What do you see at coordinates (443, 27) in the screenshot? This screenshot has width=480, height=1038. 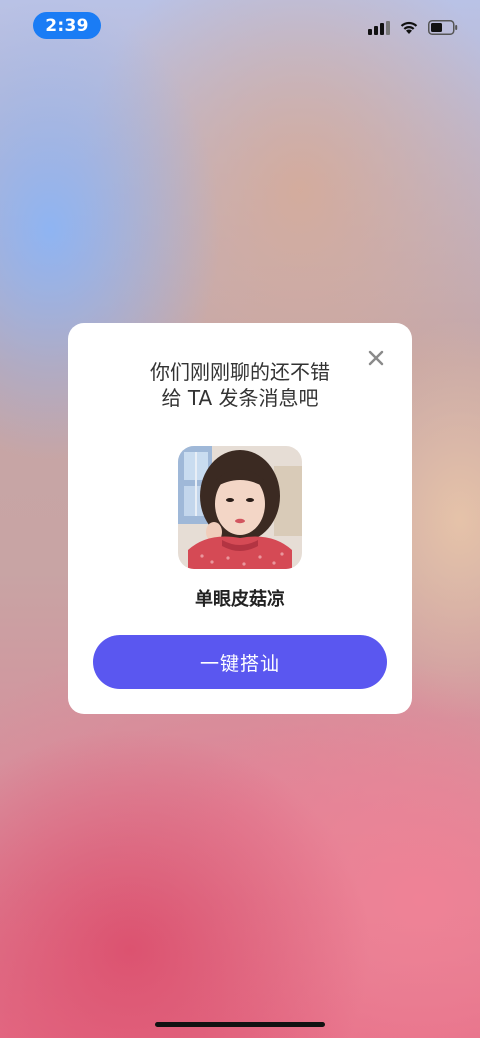 I see `battery-icon` at bounding box center [443, 27].